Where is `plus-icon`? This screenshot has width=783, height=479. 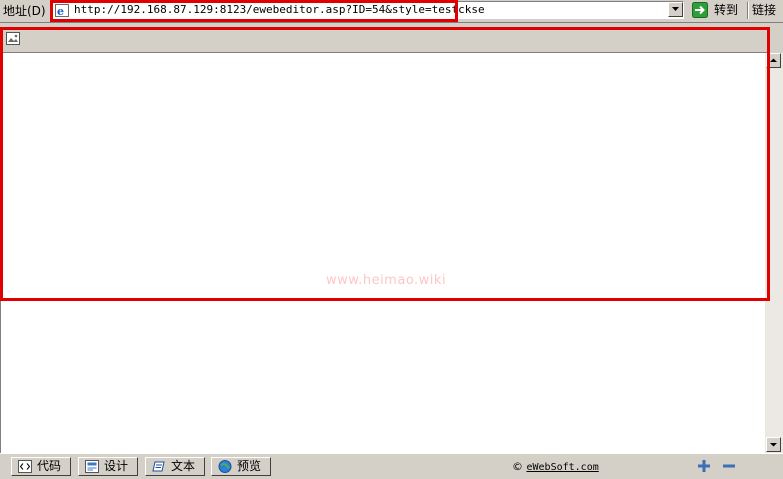
plus-icon is located at coordinates (704, 466).